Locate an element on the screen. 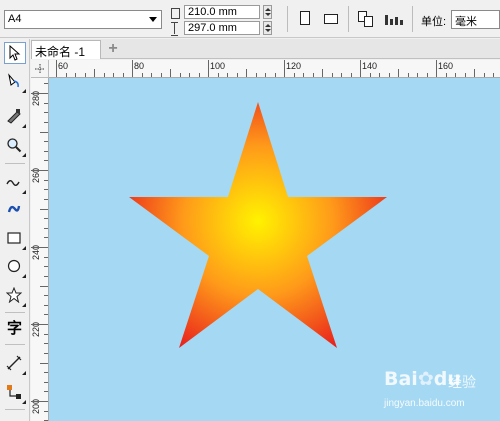 The width and height of the screenshot is (500, 421). zoom-tool is located at coordinates (15, 146).